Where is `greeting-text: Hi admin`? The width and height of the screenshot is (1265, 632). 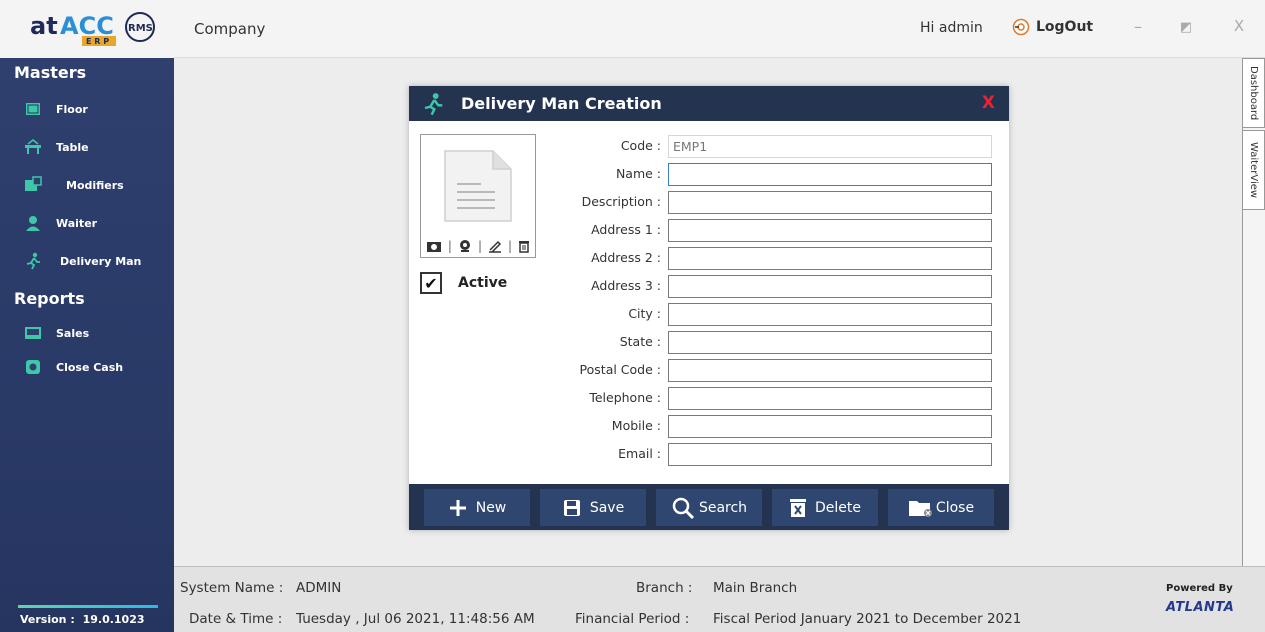 greeting-text: Hi admin is located at coordinates (951, 28).